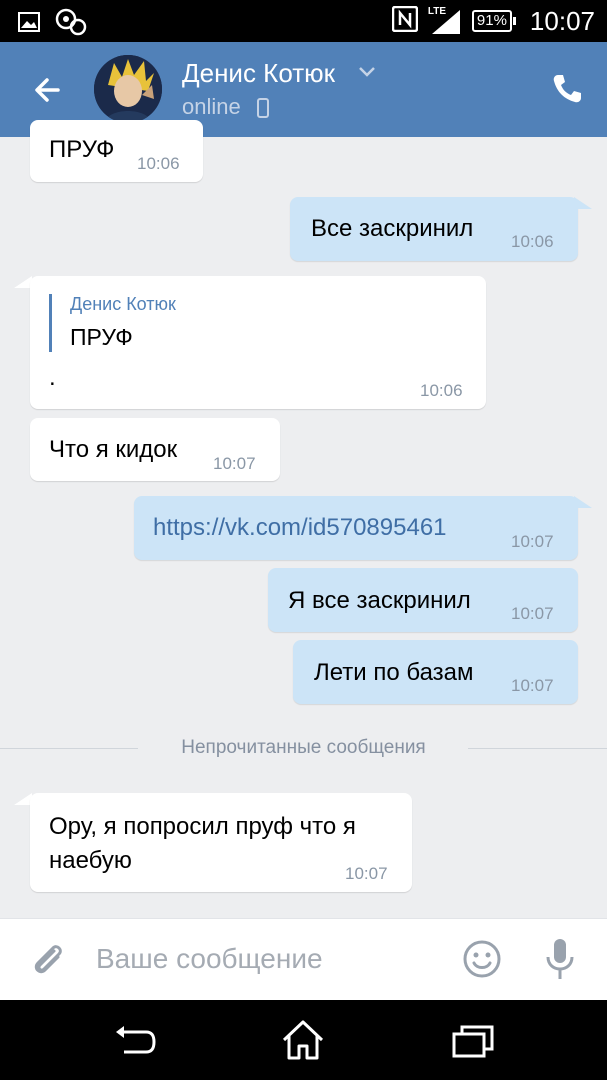 Image resolution: width=607 pixels, height=1080 pixels. I want to click on message-incoming-reply: Денис Котюк ПРУФ . 10:06, so click(258, 342).